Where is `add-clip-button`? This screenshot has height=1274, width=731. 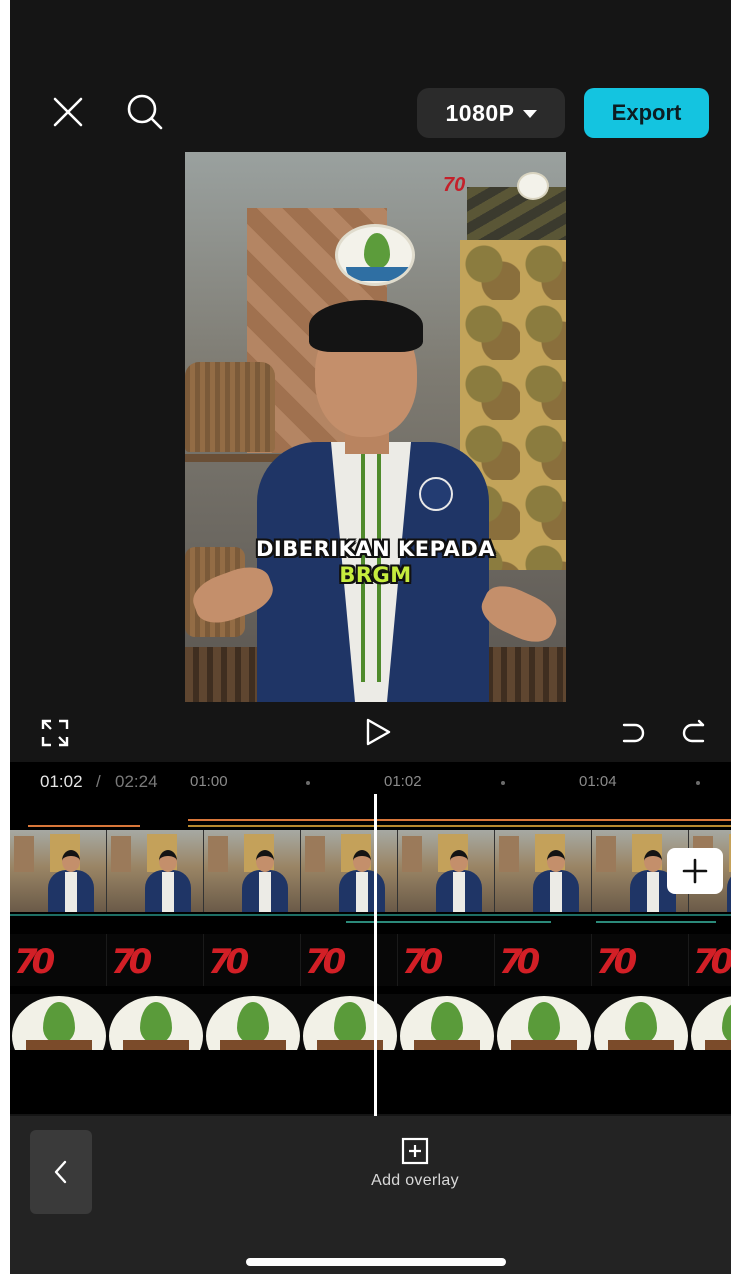 add-clip-button is located at coordinates (695, 871).